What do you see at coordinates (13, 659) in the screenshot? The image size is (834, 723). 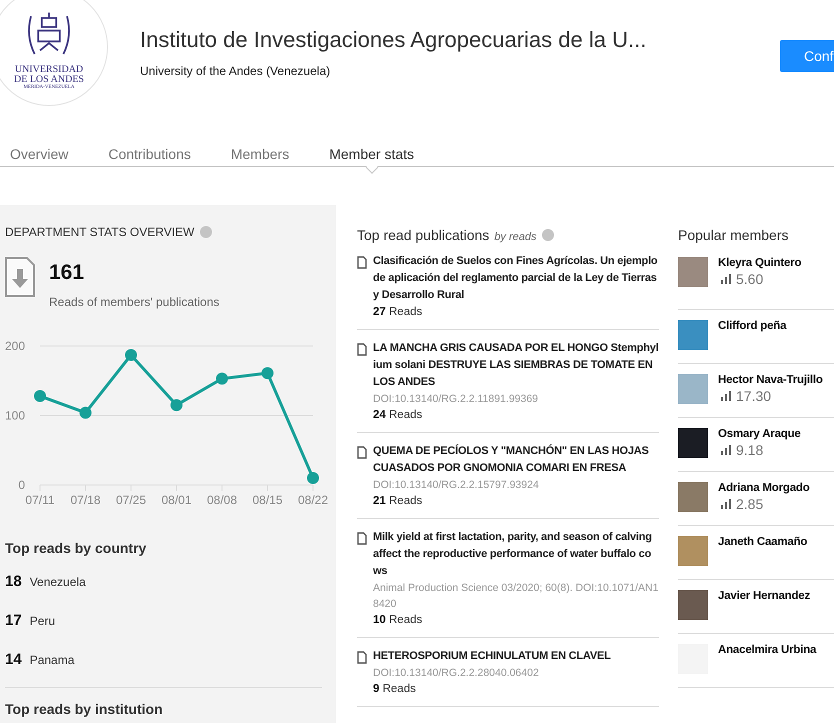 I see `read-count: 14` at bounding box center [13, 659].